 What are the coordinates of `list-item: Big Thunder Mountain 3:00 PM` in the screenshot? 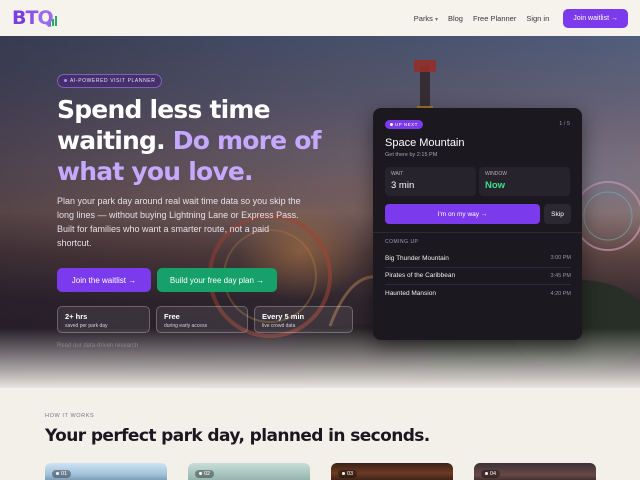 It's located at (478, 259).